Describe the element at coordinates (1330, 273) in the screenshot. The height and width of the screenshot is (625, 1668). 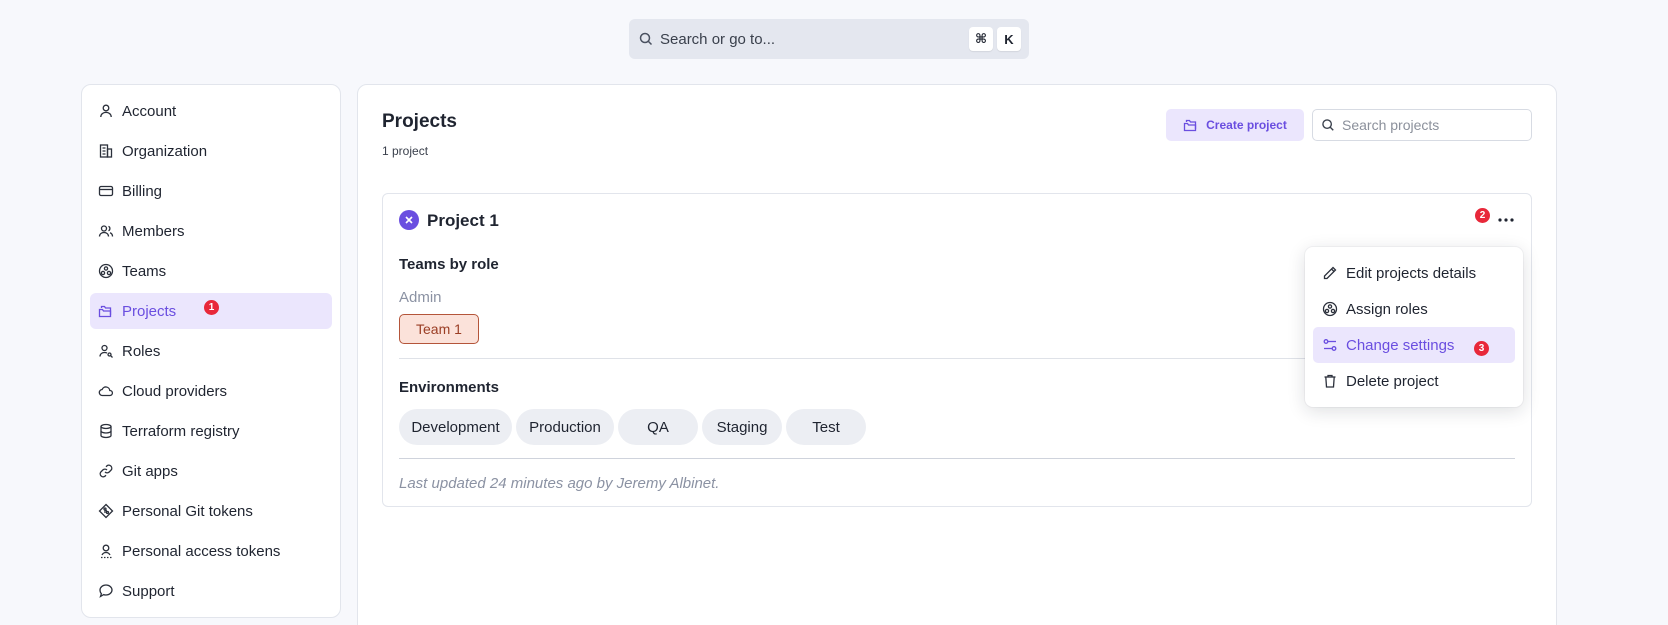
I see `pencil-icon` at that location.